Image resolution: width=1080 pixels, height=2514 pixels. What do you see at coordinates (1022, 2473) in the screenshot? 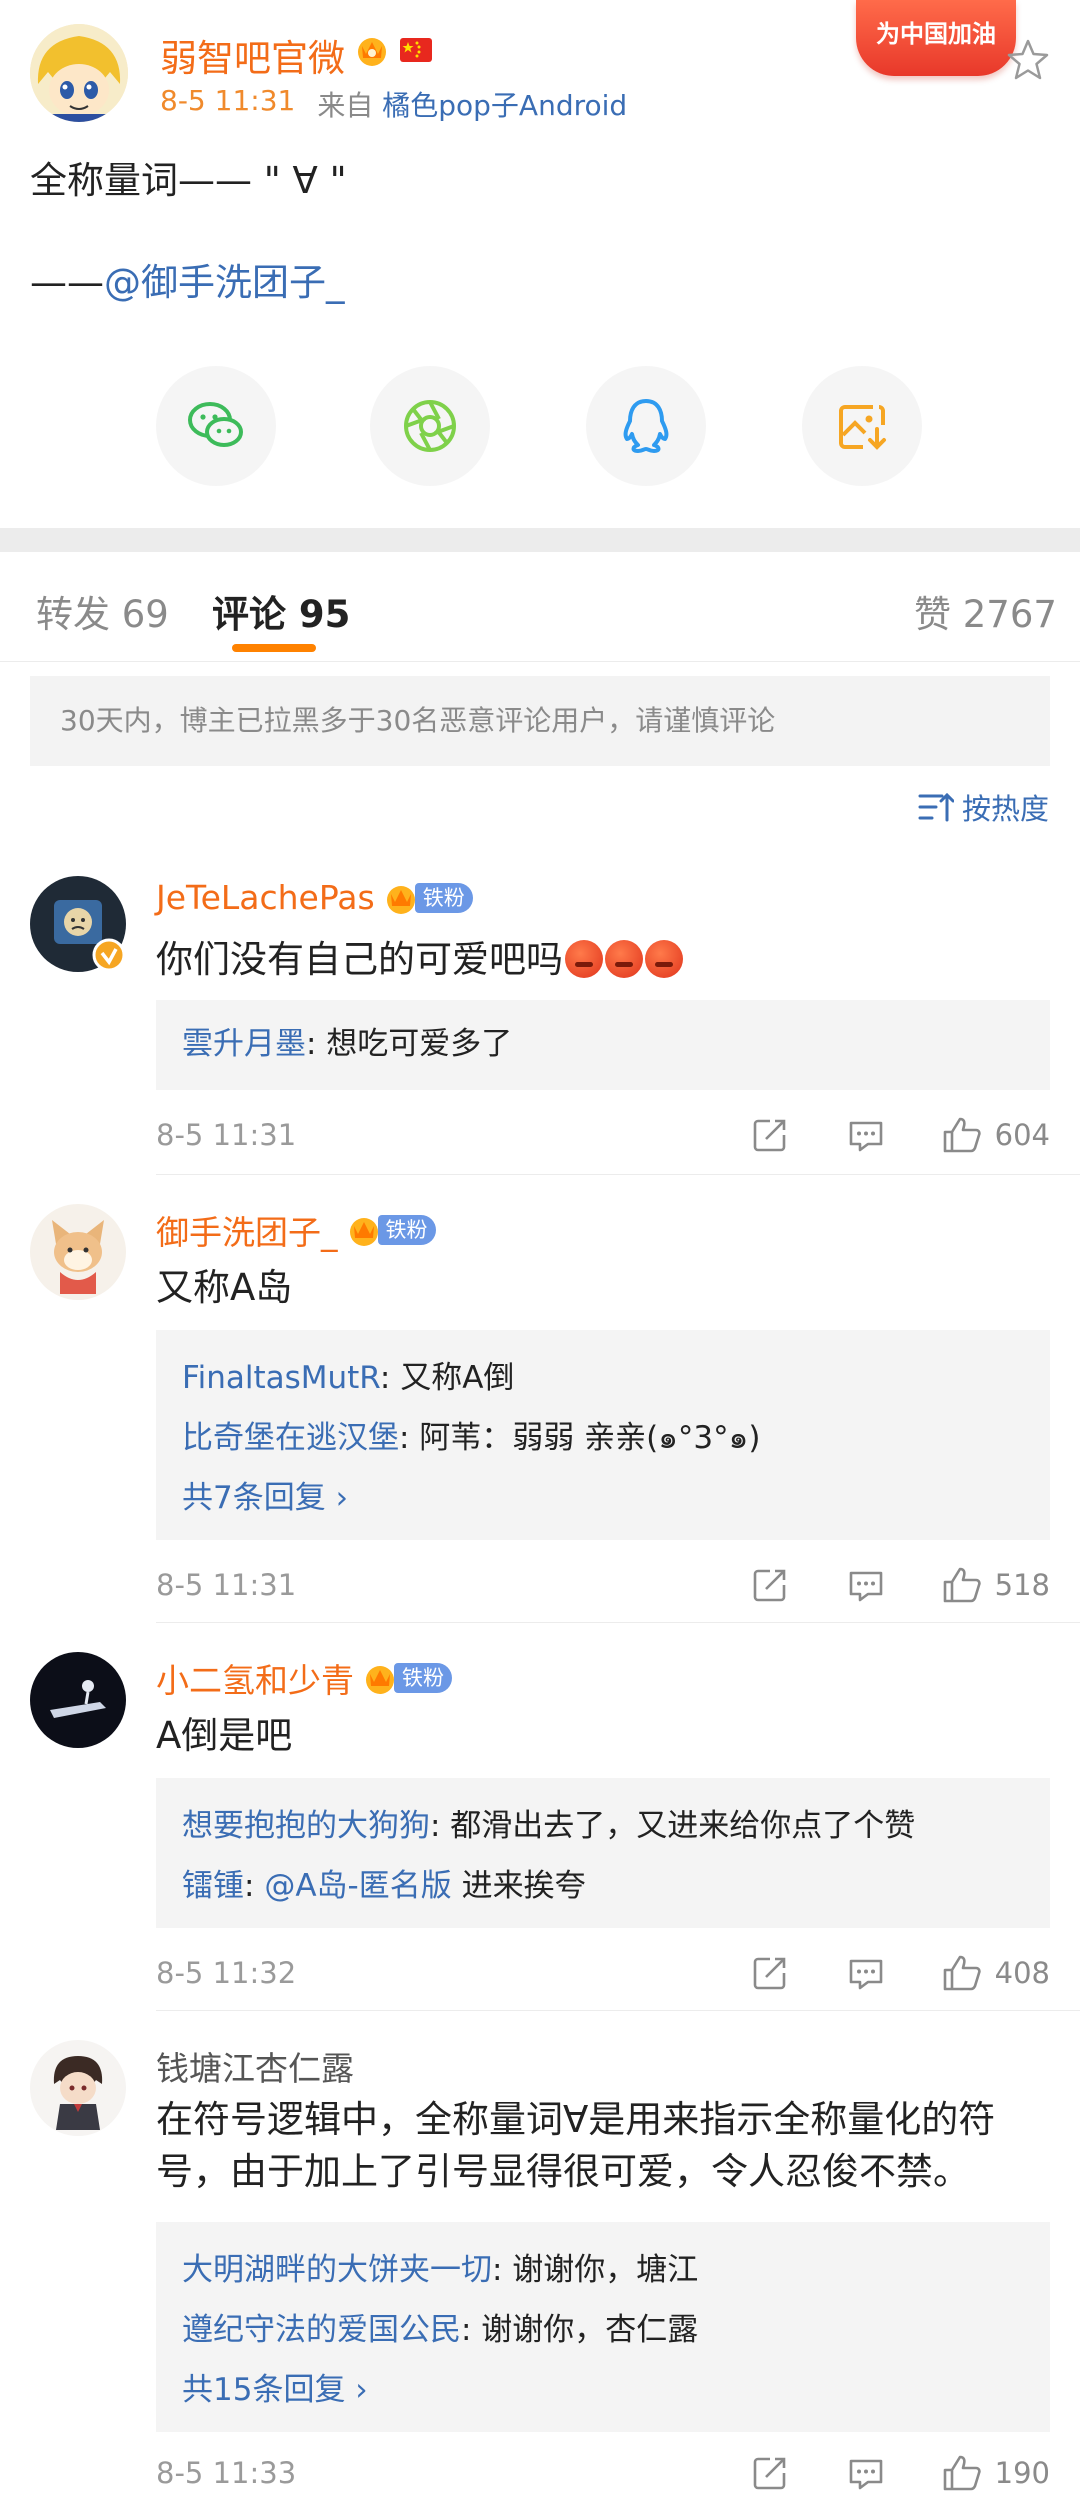
I see `like-count: 190` at bounding box center [1022, 2473].